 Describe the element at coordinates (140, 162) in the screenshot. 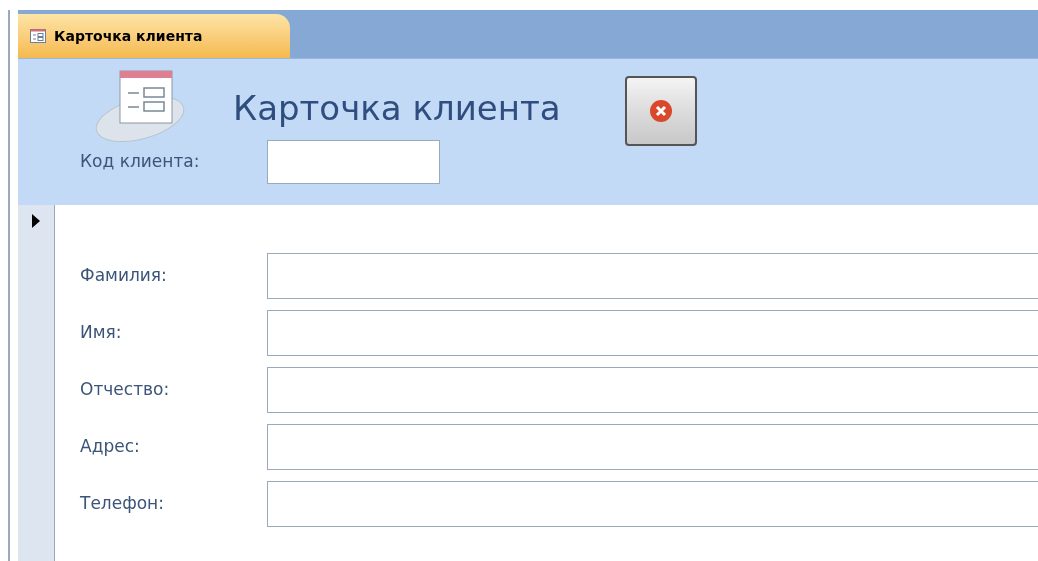

I see `field-label: Код клиента:` at that location.